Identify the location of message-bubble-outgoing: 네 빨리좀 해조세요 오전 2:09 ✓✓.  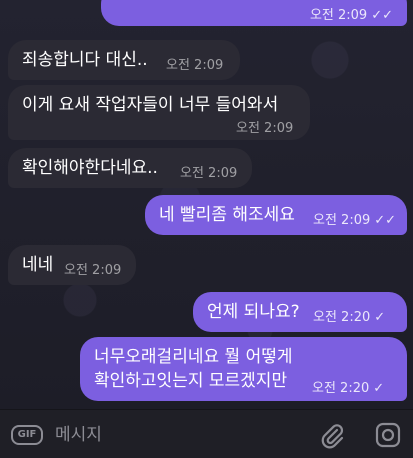
(276, 215).